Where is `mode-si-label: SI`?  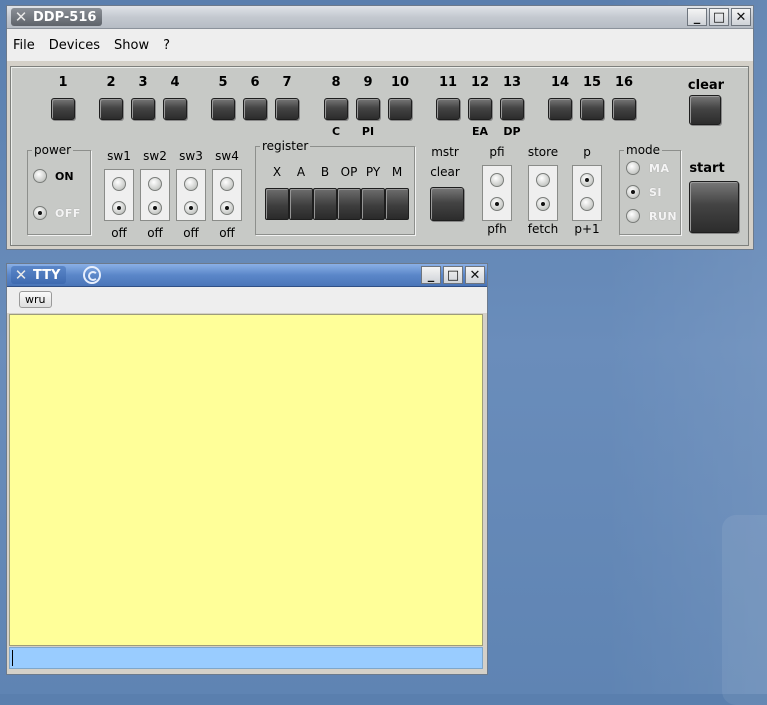
mode-si-label: SI is located at coordinates (656, 192).